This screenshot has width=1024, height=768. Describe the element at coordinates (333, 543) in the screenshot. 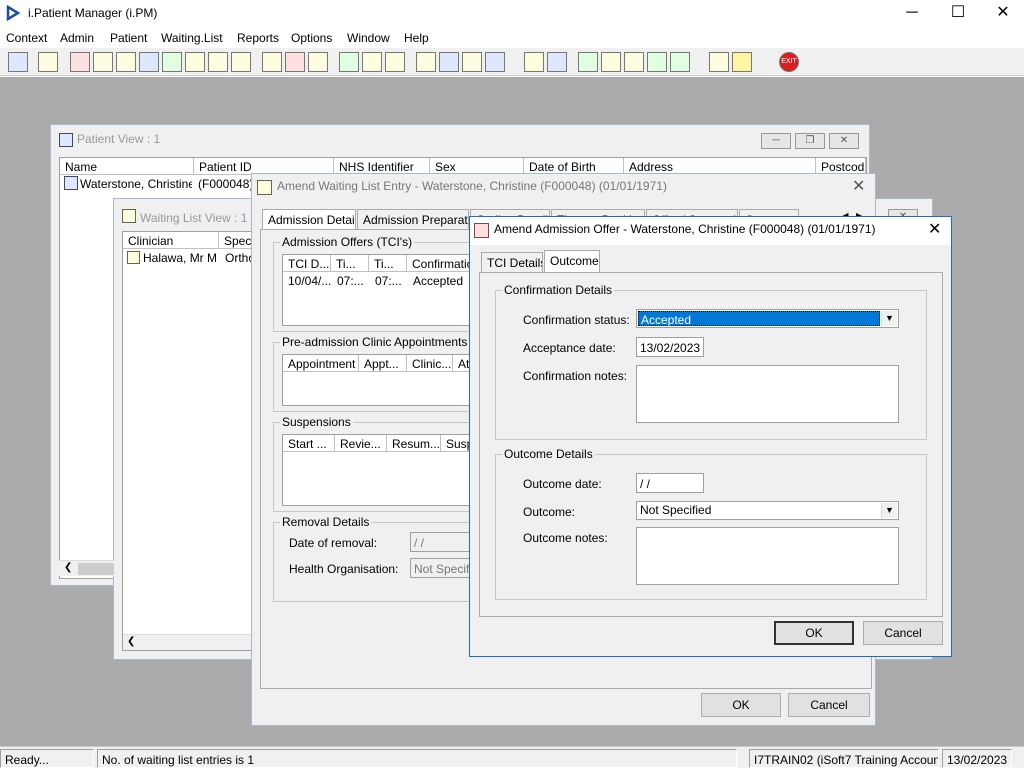

I see `date-of-removal-label: Date of removal:` at that location.